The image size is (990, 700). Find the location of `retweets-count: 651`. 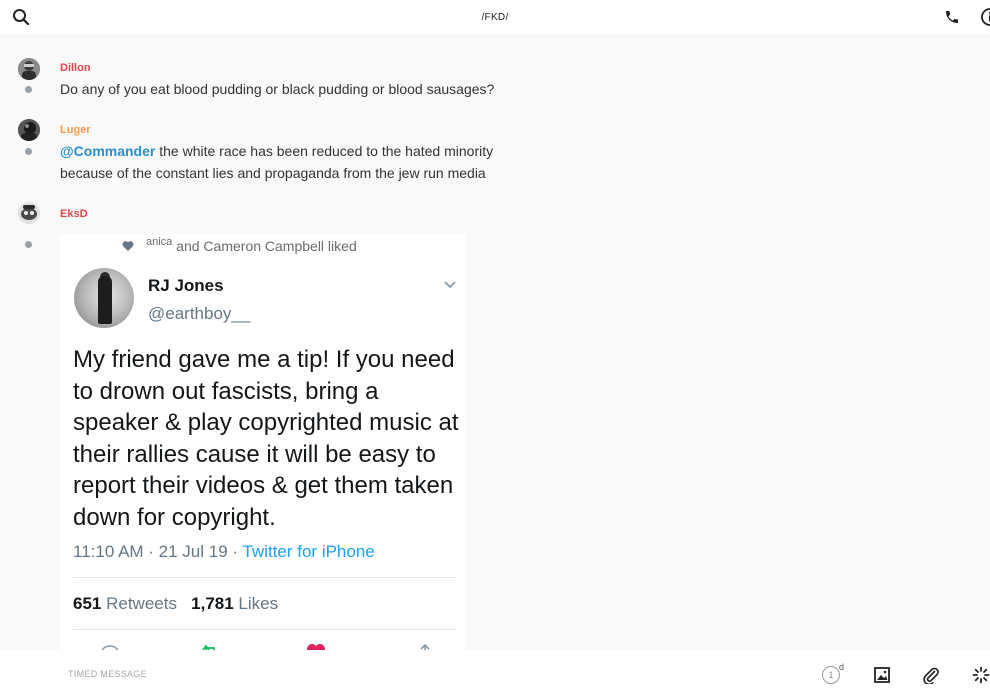

retweets-count: 651 is located at coordinates (87, 603).